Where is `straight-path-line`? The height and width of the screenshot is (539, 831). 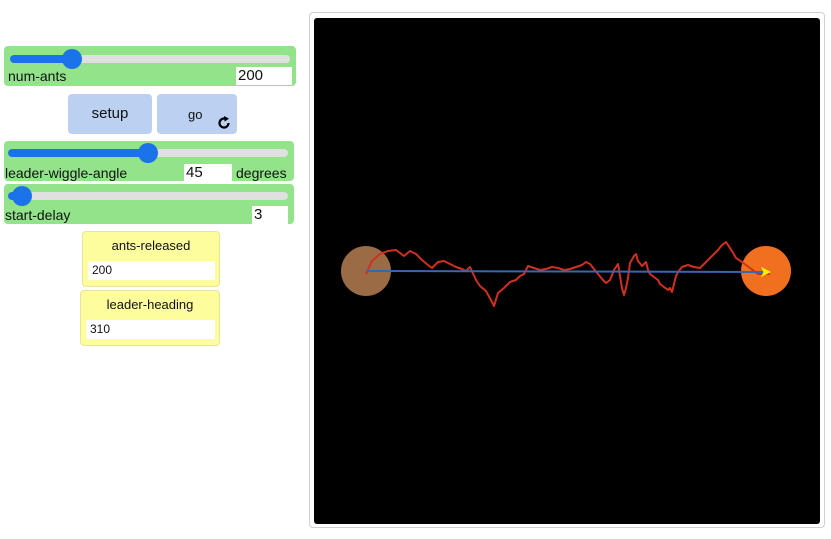 straight-path-line is located at coordinates (567, 271).